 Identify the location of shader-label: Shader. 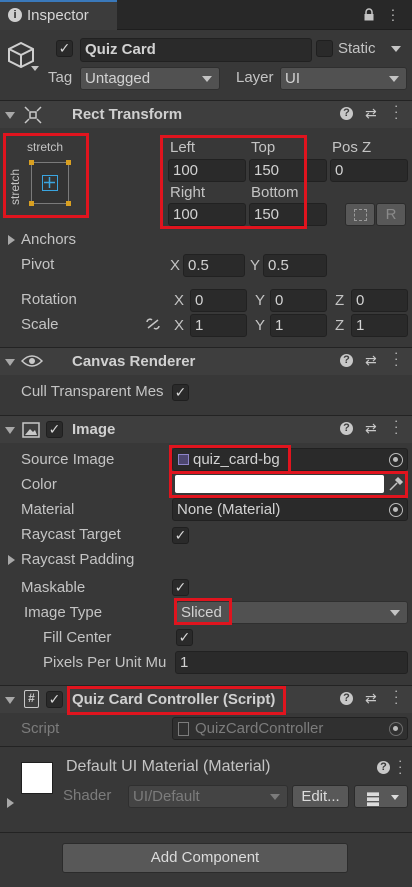
(87, 795).